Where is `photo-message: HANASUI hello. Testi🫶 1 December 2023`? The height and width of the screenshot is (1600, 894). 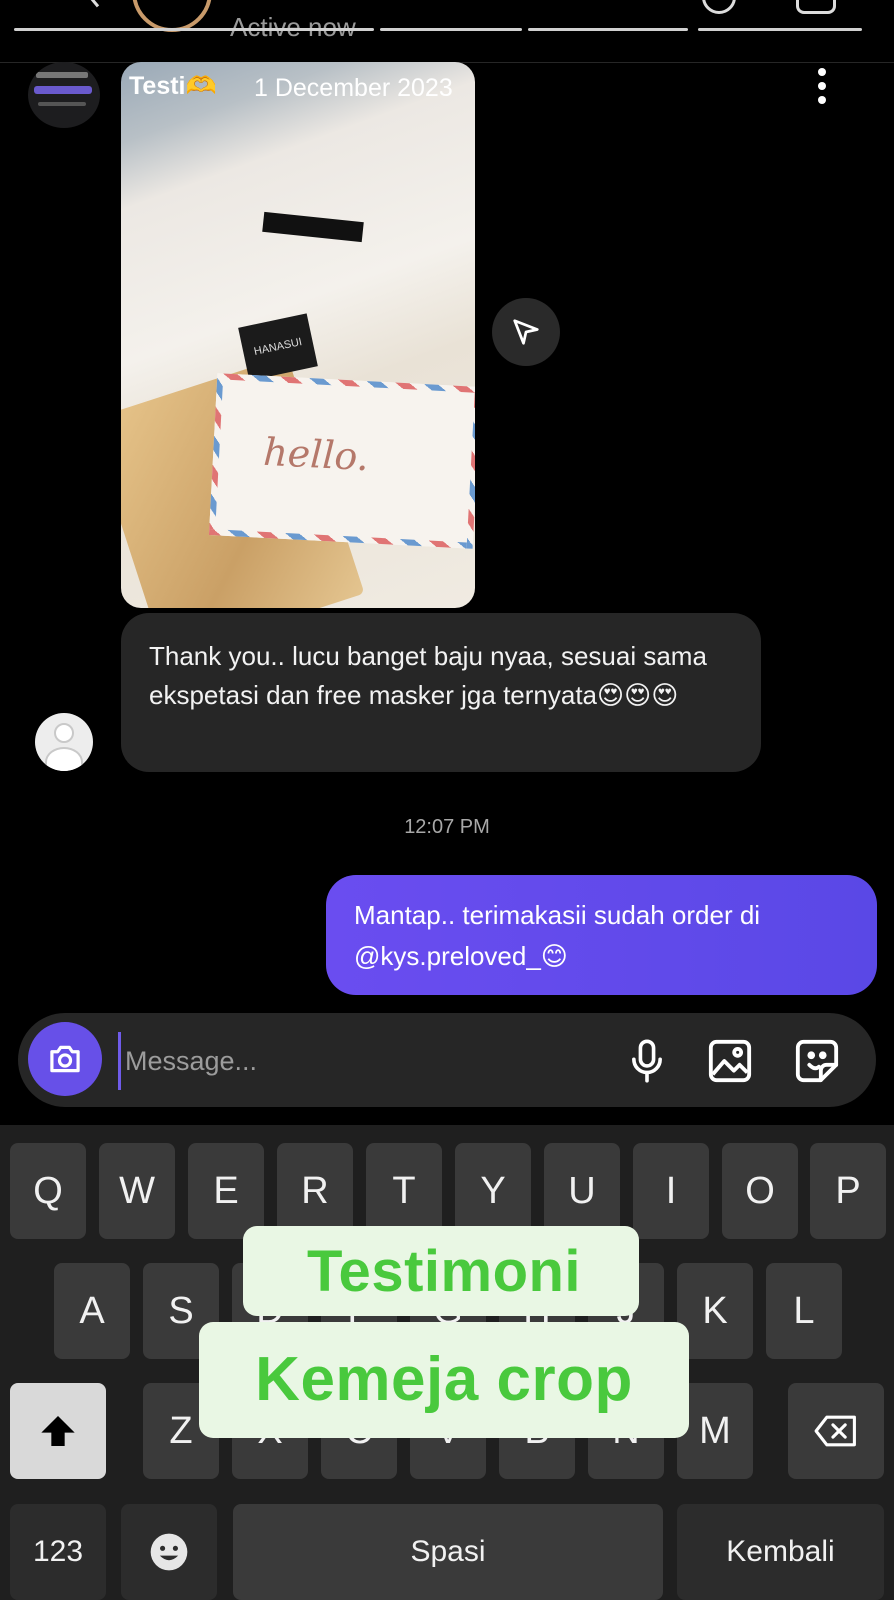
photo-message: HANASUI hello. Testi🫶 1 December 2023 is located at coordinates (298, 335).